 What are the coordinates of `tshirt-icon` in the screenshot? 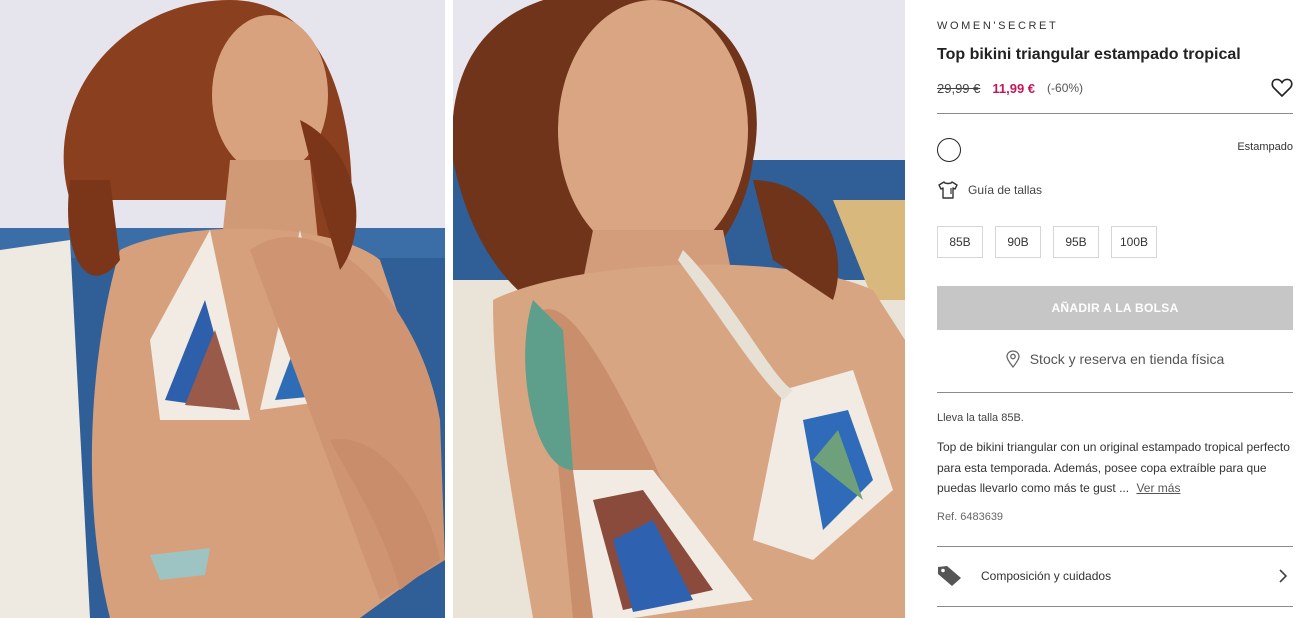 It's located at (948, 190).